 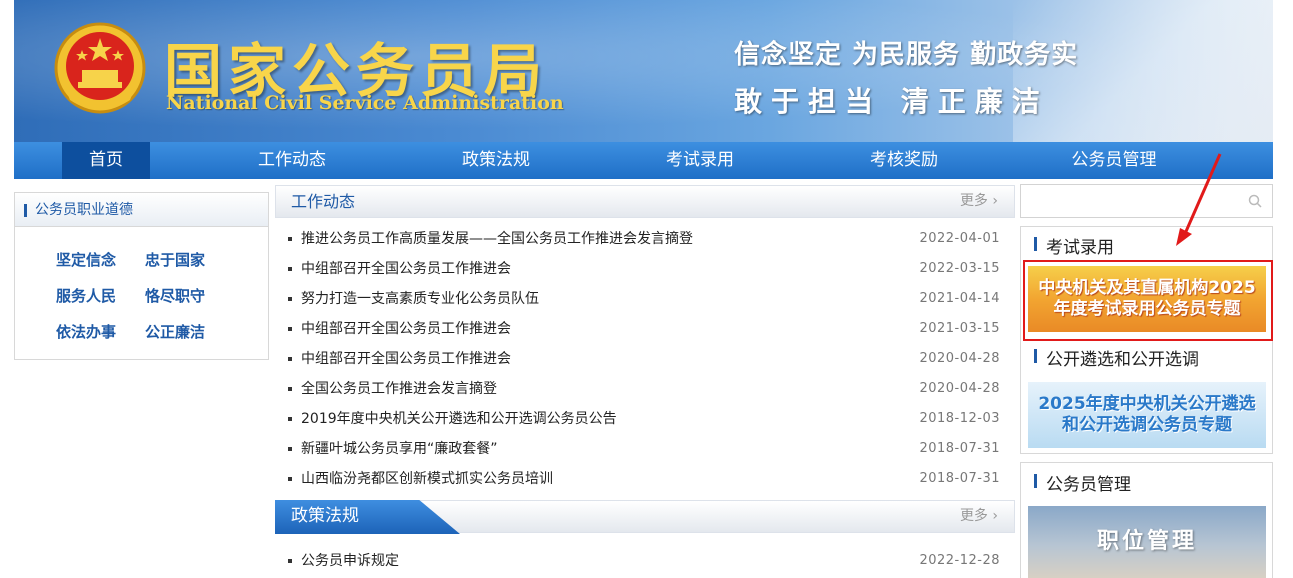 What do you see at coordinates (365, 103) in the screenshot?
I see `site-title-english: National Civil Service Administration` at bounding box center [365, 103].